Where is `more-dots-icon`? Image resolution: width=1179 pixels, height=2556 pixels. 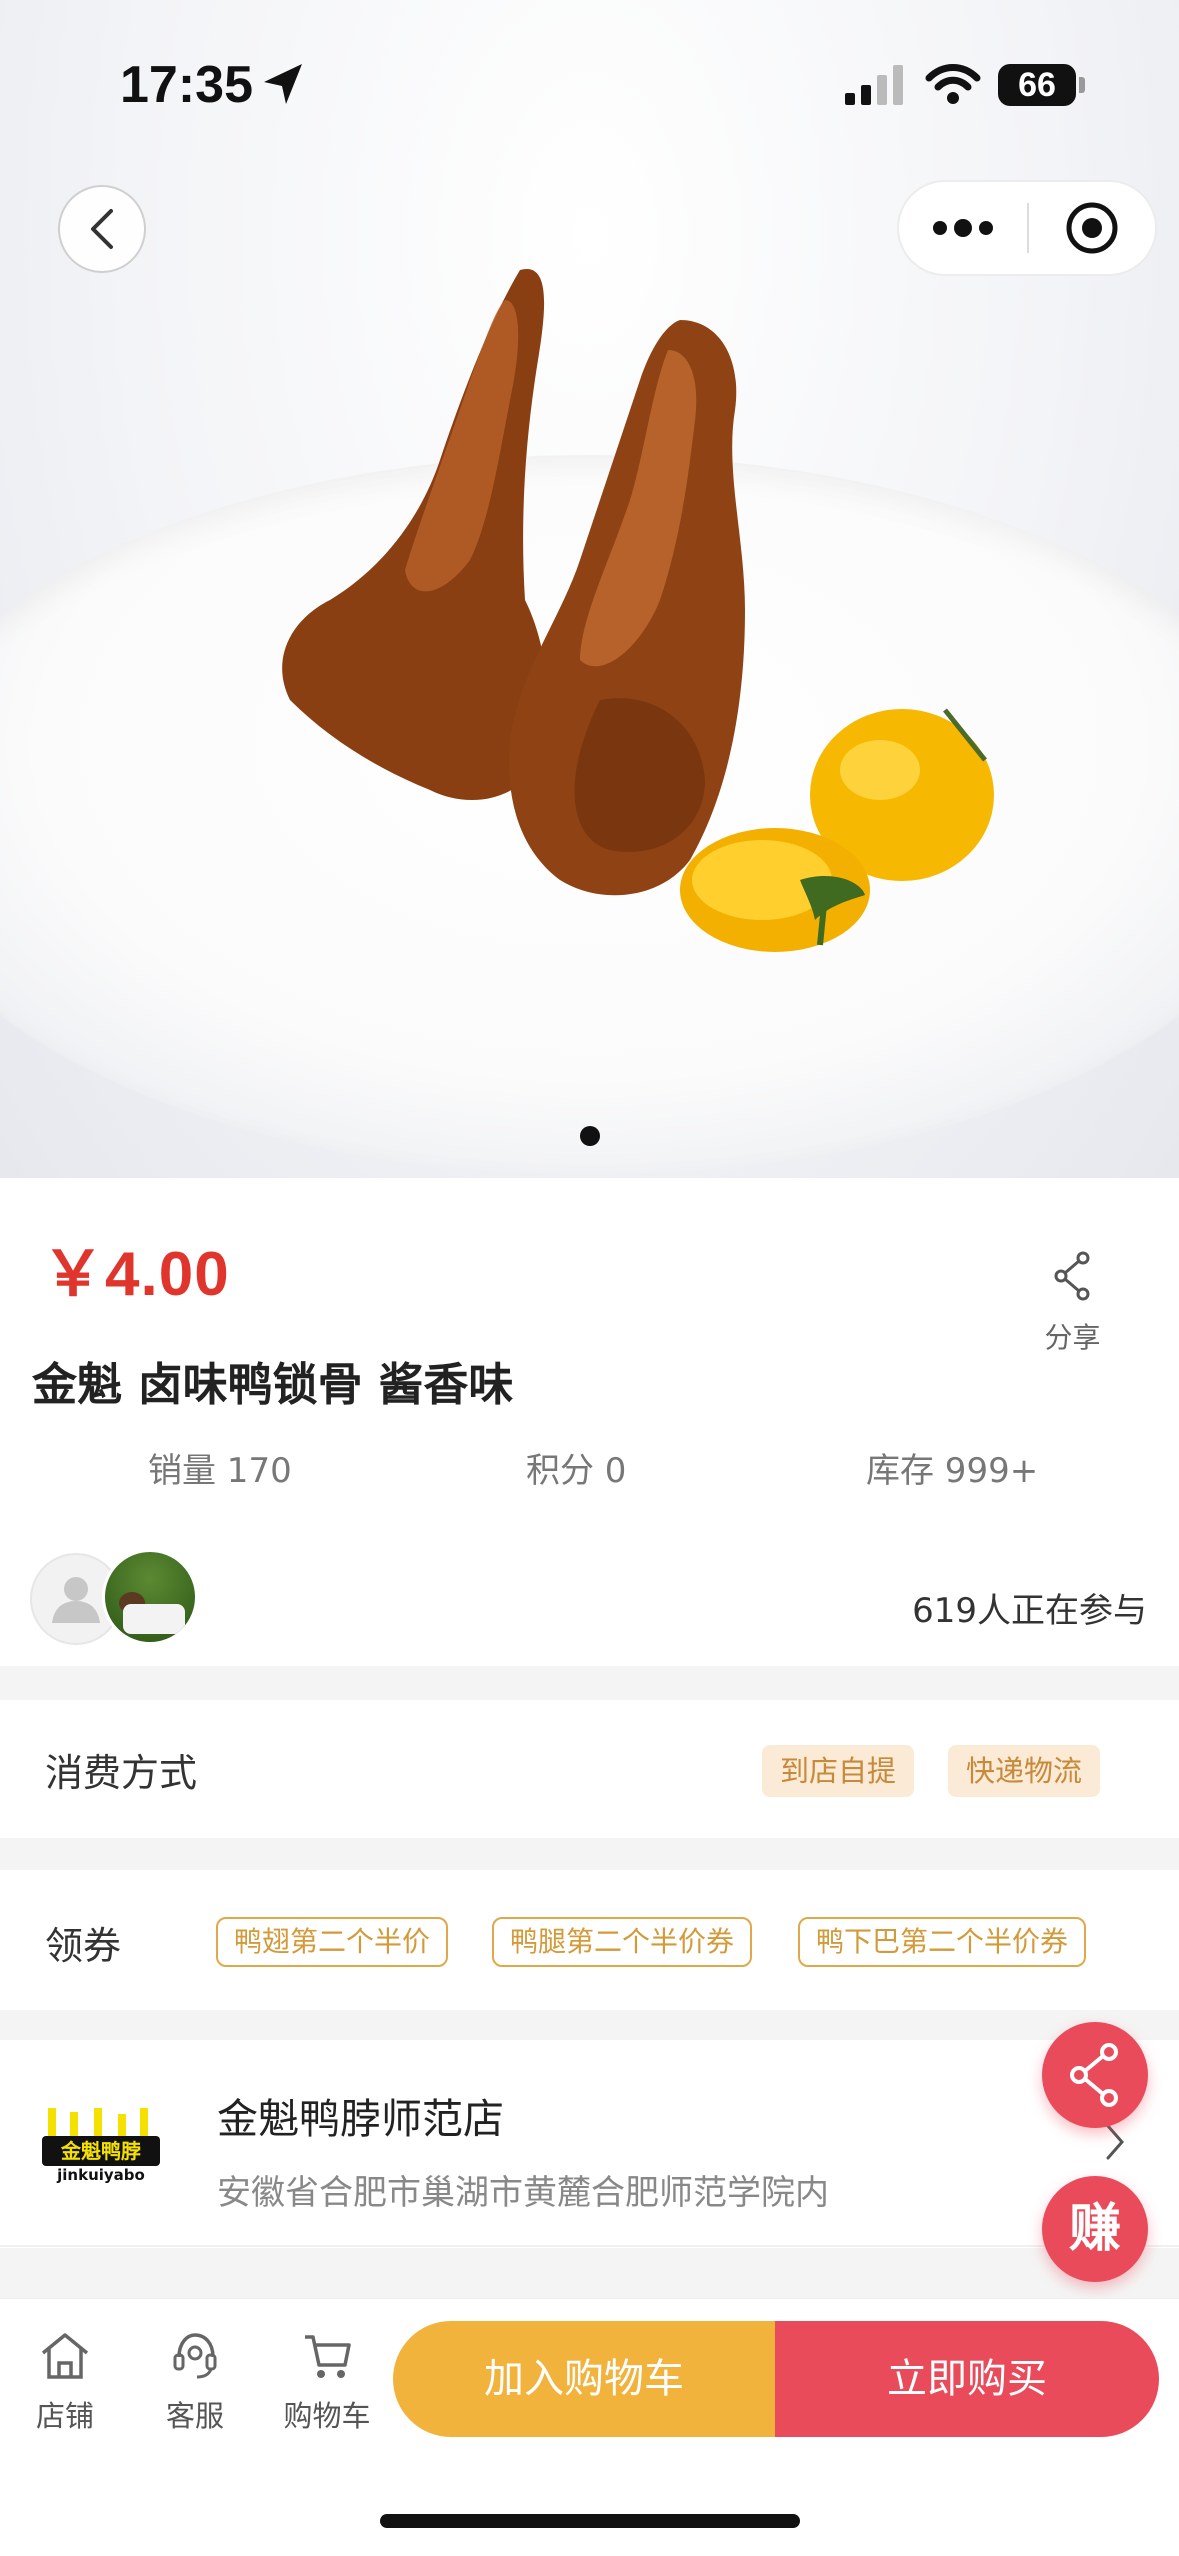 more-dots-icon is located at coordinates (963, 228).